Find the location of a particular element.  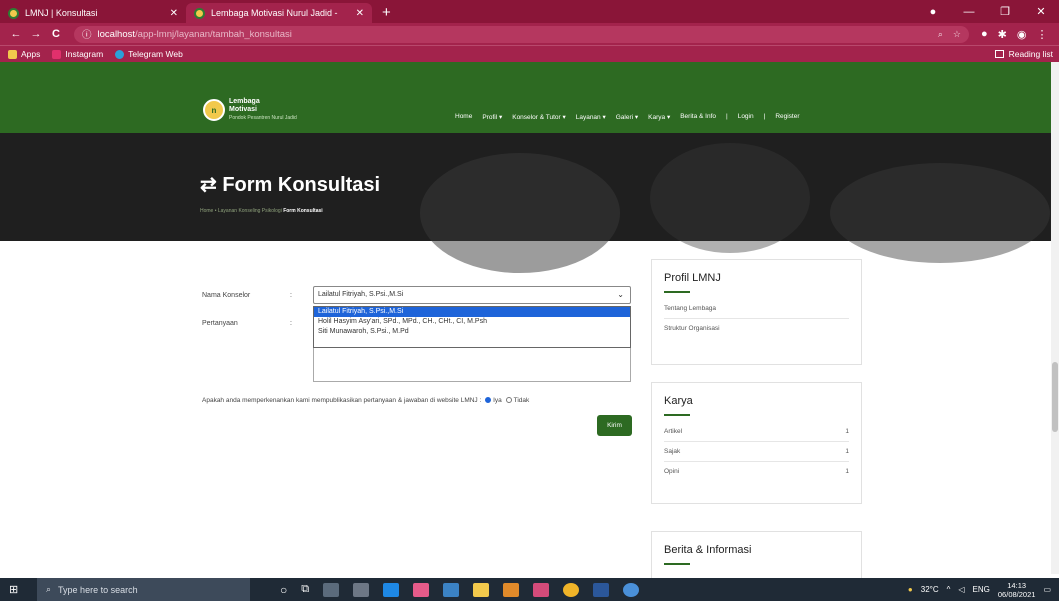

clock-date: 06/08/2021 is located at coordinates (1016, 594).